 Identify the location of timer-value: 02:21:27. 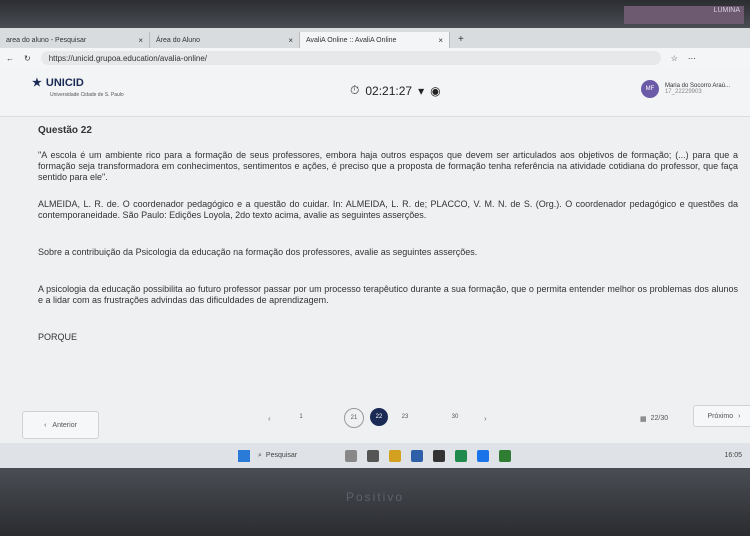
(389, 90).